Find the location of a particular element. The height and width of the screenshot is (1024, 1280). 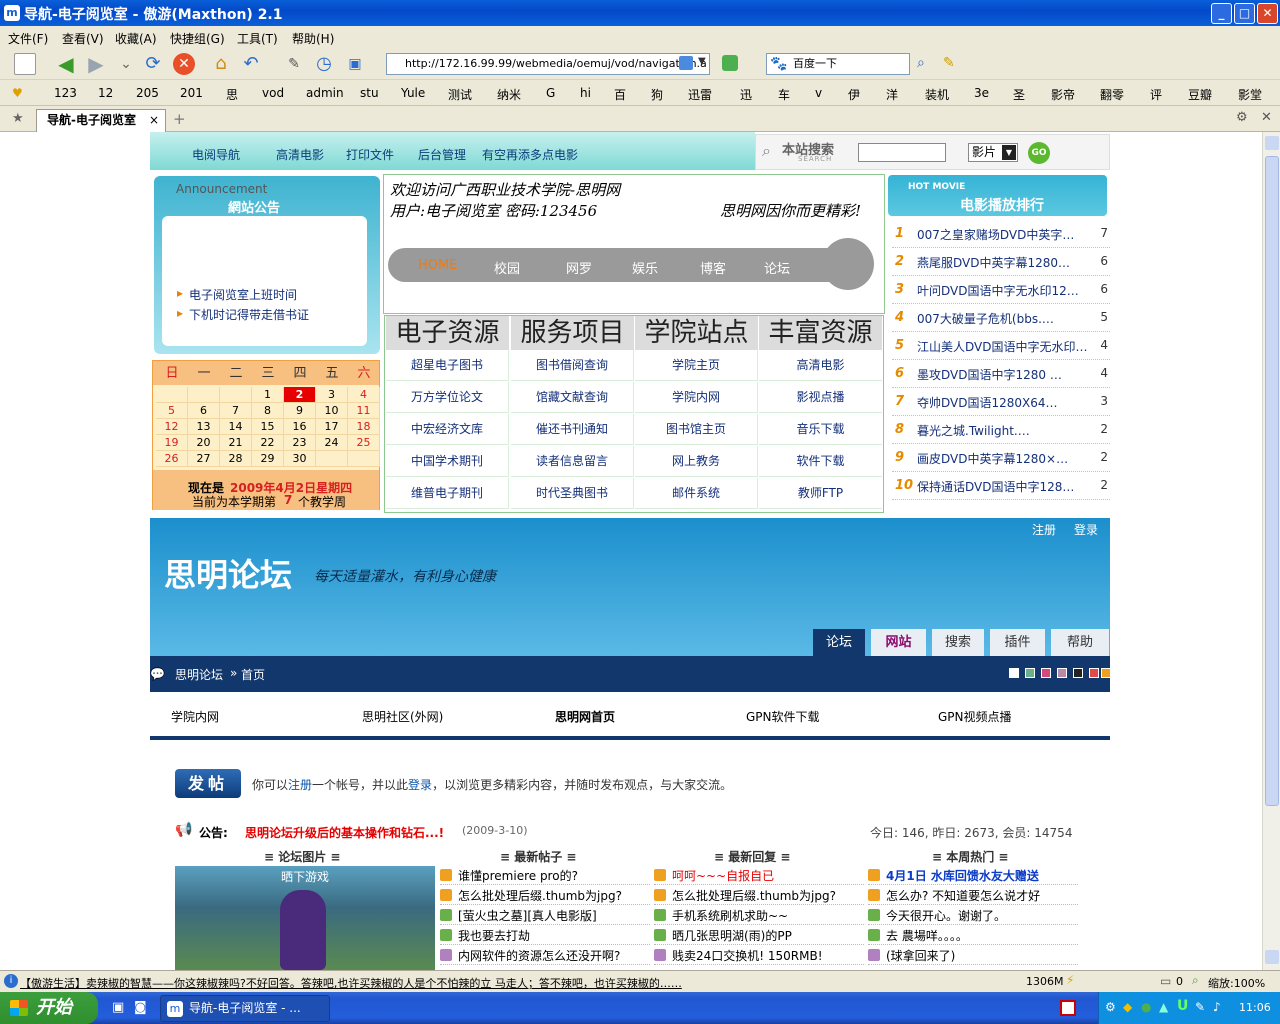

calendar-day: 27 is located at coordinates (204, 459).